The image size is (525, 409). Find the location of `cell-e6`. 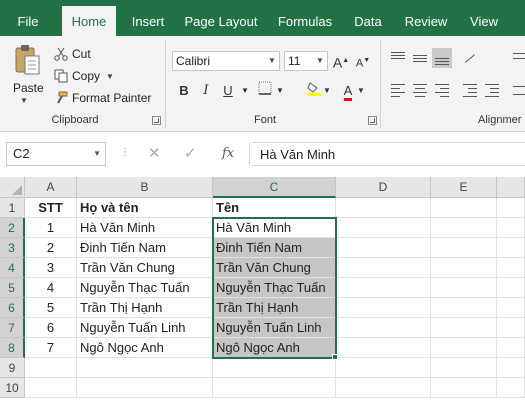

cell-e6 is located at coordinates (464, 308).